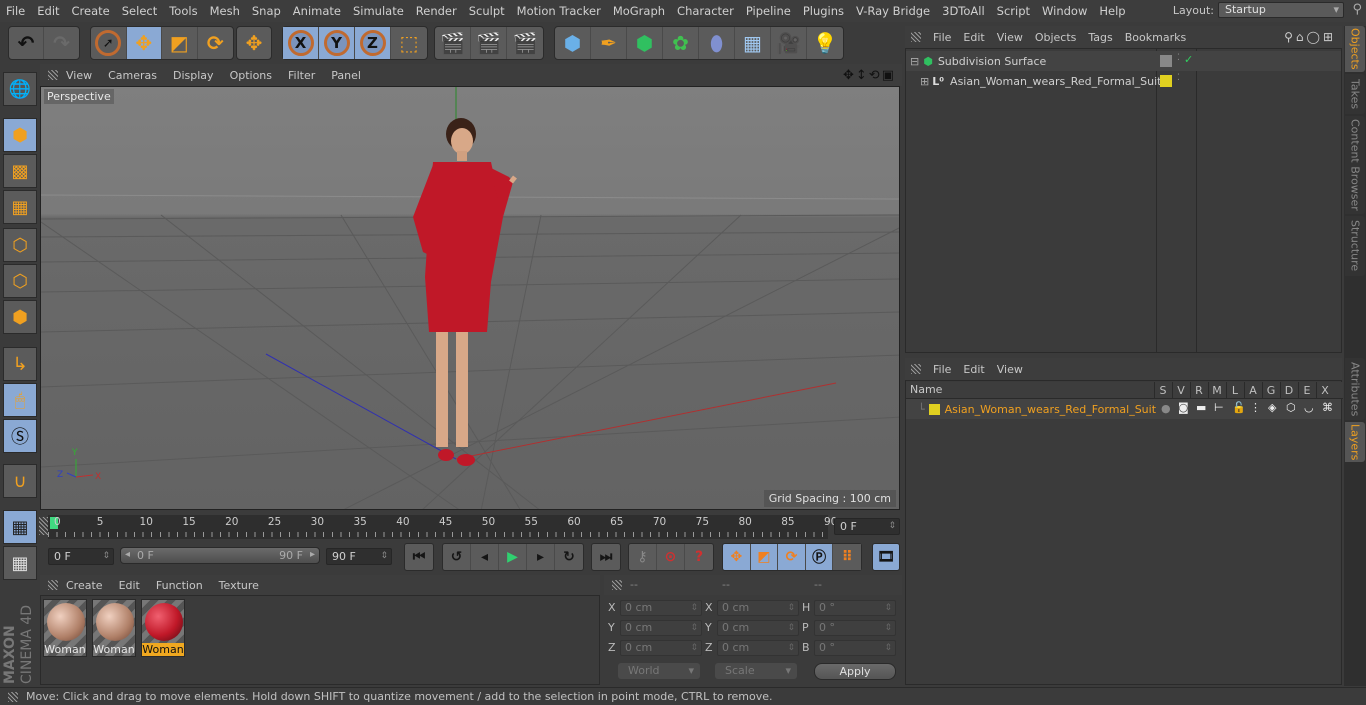 The height and width of the screenshot is (705, 1366). I want to click on menu-create: Create, so click(91, 11).